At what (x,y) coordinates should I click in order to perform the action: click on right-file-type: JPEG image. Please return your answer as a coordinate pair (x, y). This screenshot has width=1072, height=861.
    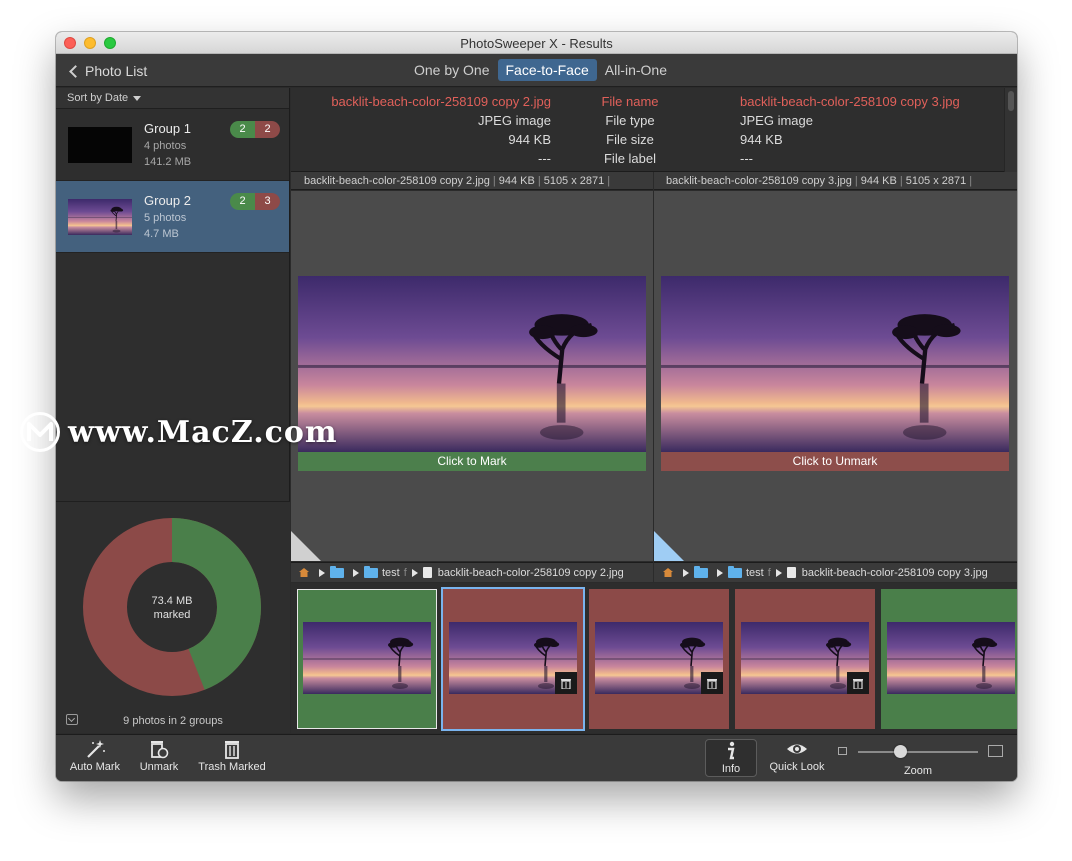
    Looking at the image, I should click on (776, 120).